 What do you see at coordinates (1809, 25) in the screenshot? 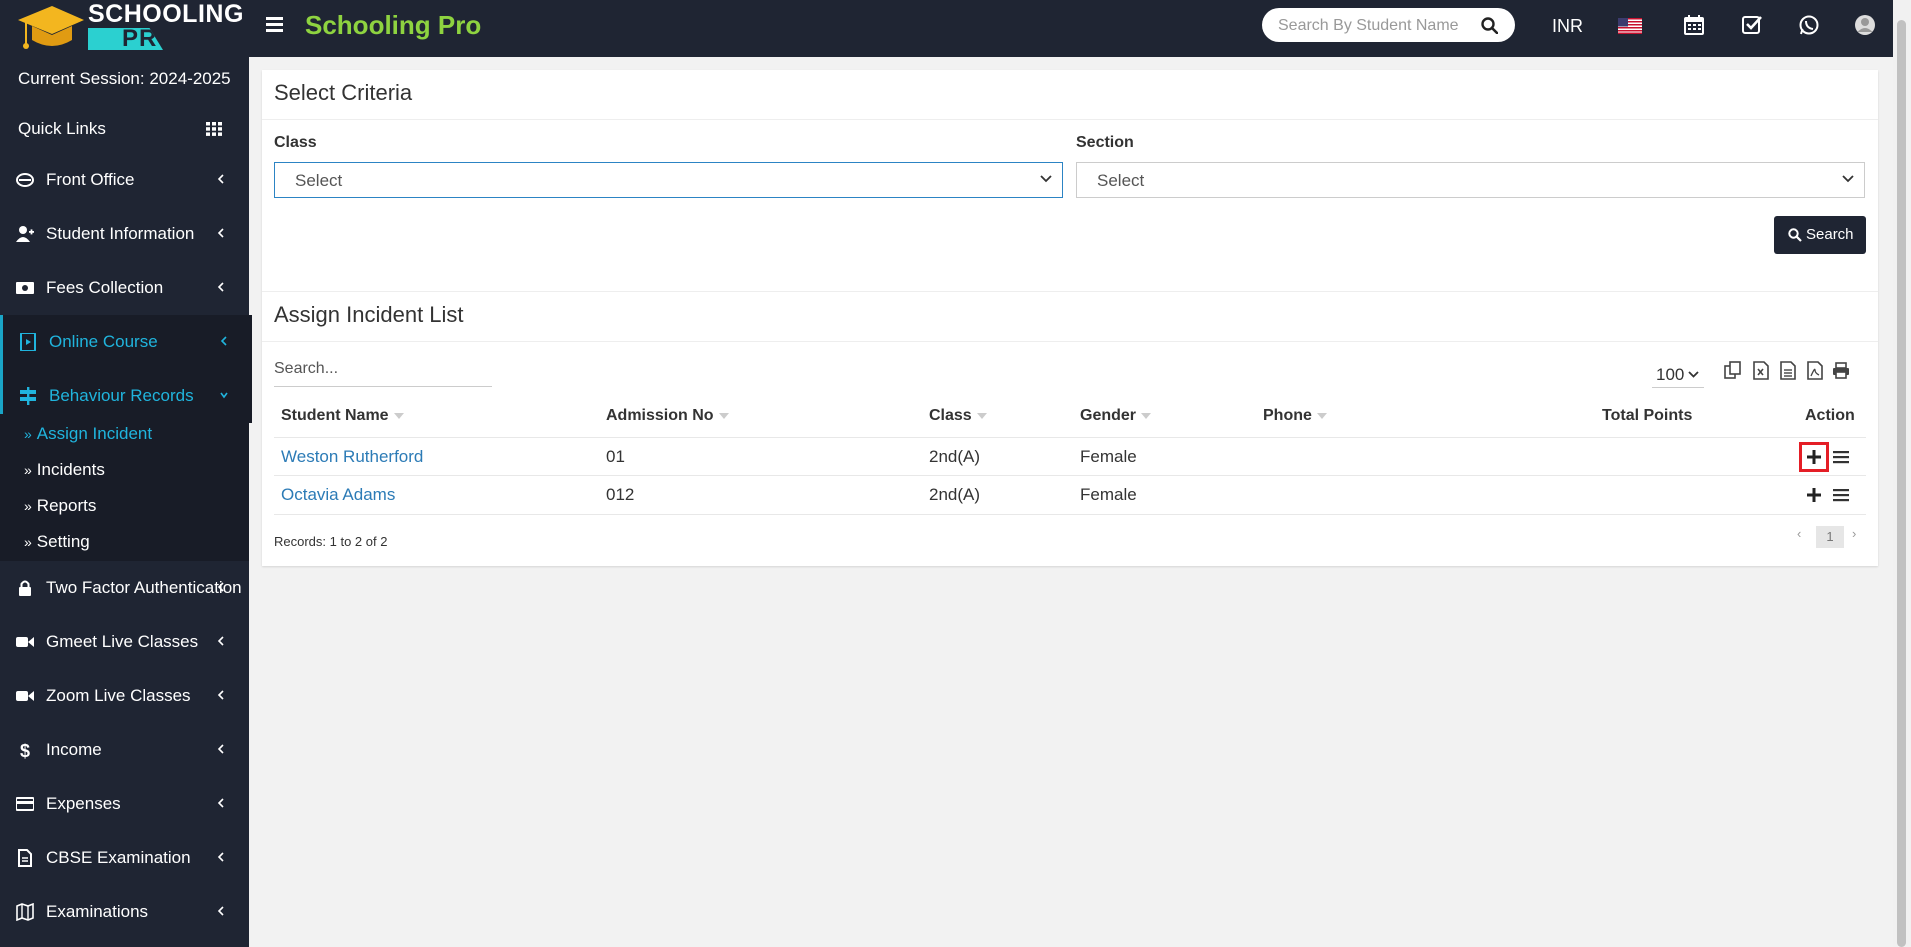
I see `whatsapp-icon` at bounding box center [1809, 25].